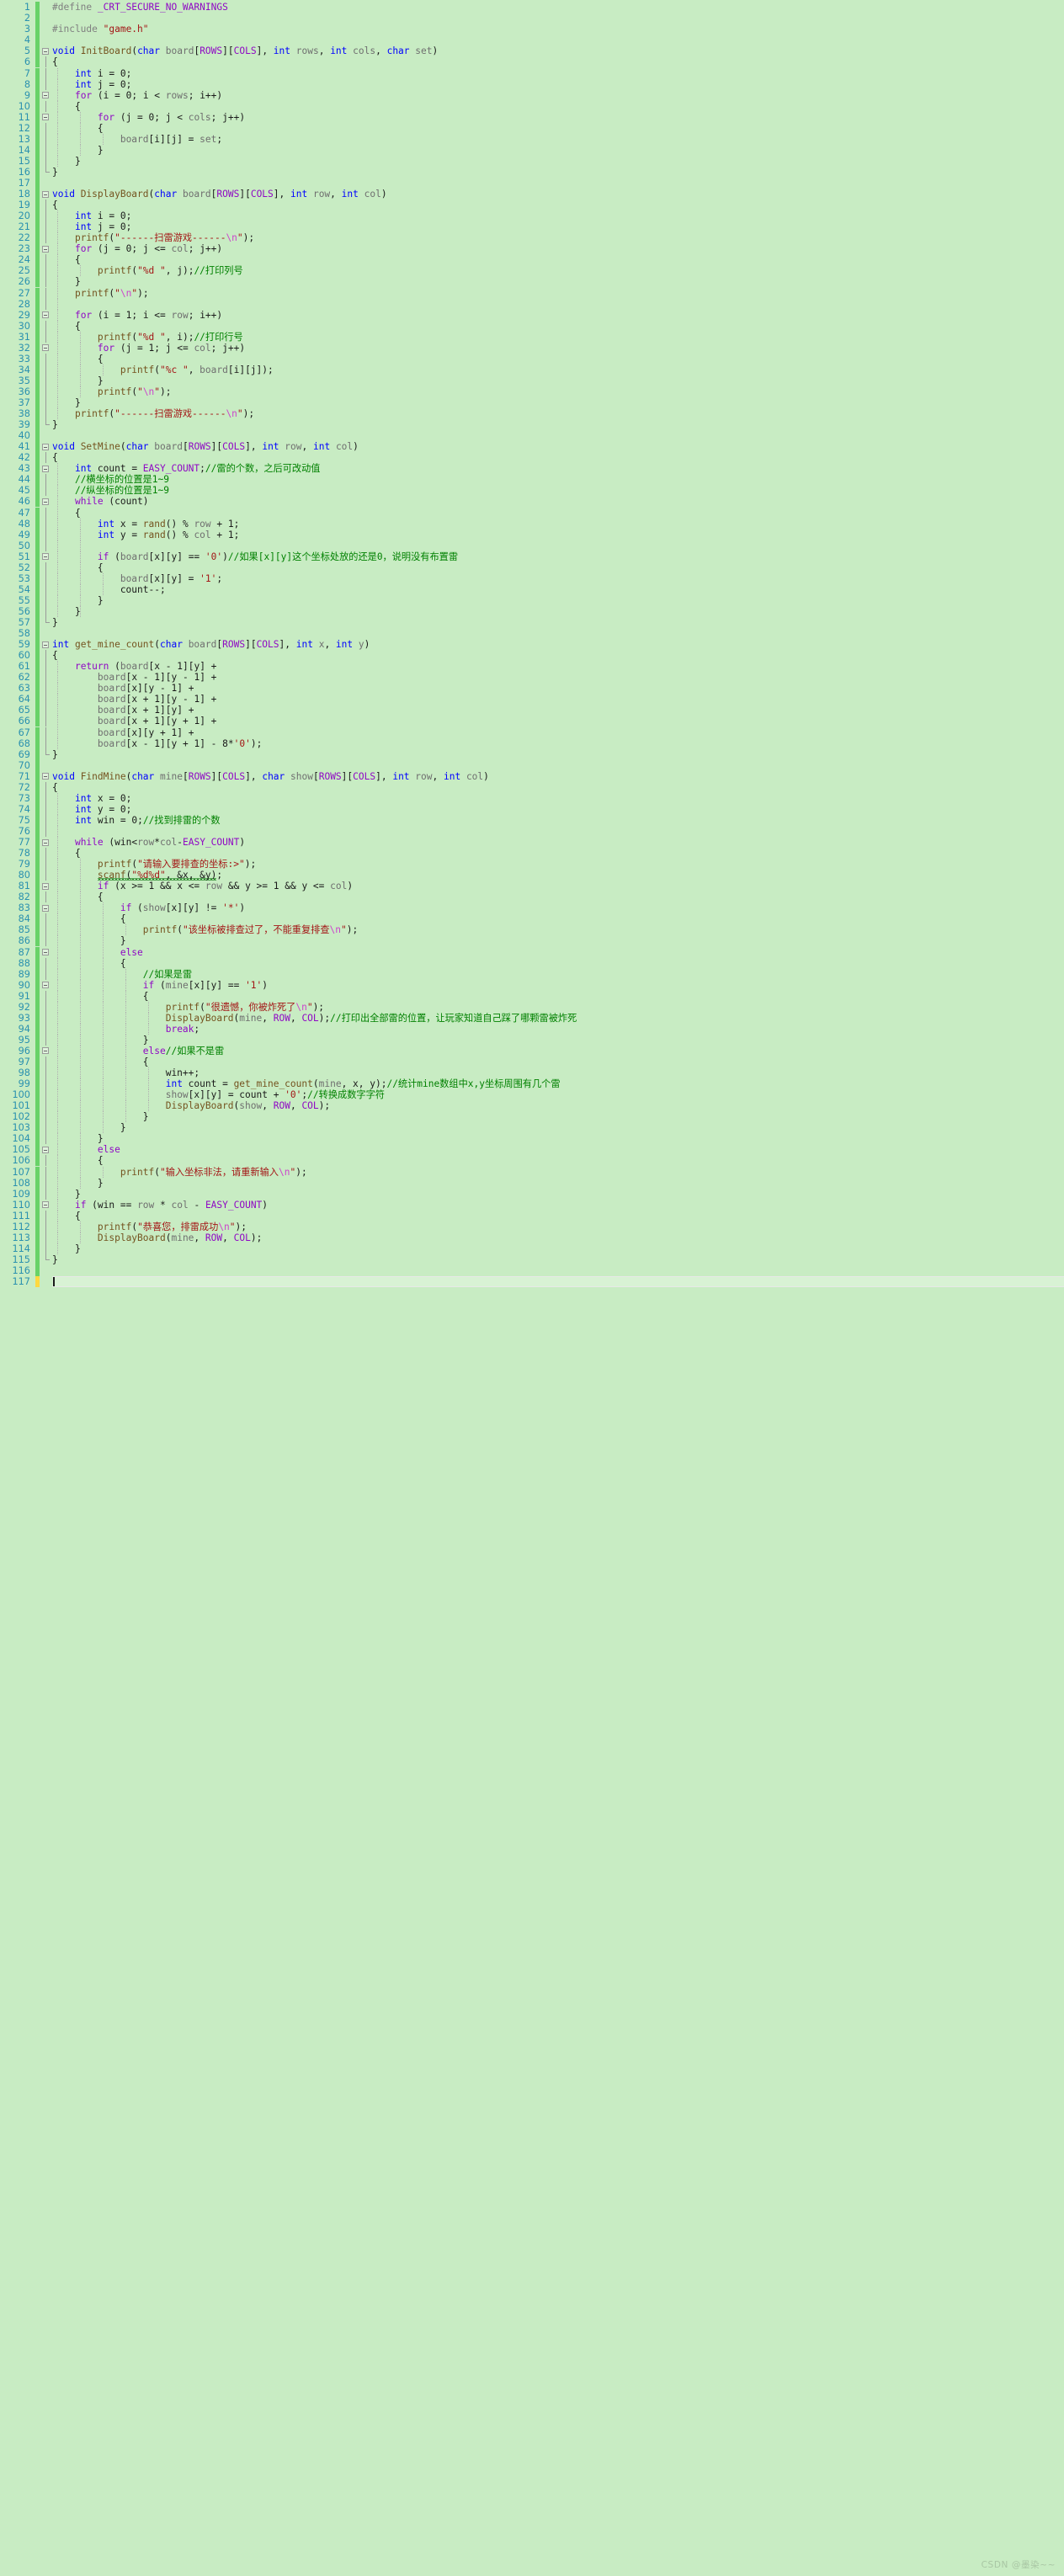 The image size is (1064, 2576). I want to click on code-line: 65 board[x + 1][y] +, so click(532, 711).